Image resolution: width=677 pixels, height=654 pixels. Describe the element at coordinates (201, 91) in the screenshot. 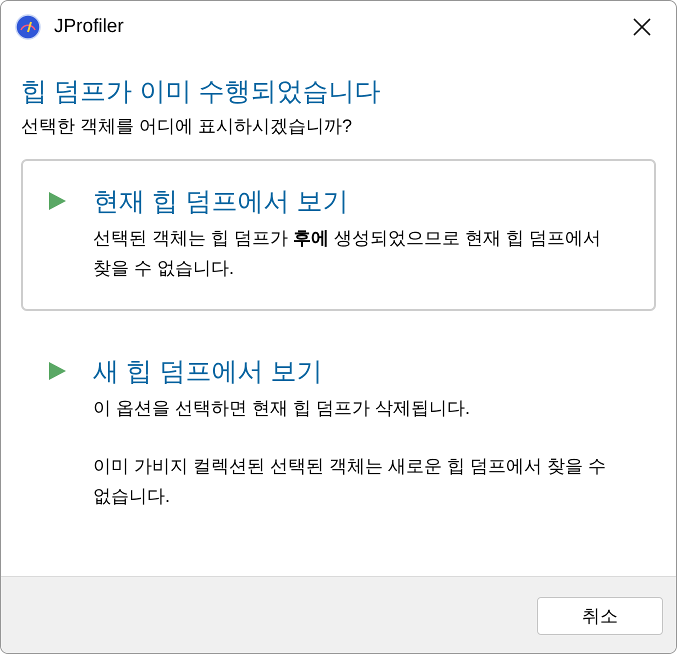

I see `dialog-heading: 힙 덤프가 이미 수행되었습니다` at that location.